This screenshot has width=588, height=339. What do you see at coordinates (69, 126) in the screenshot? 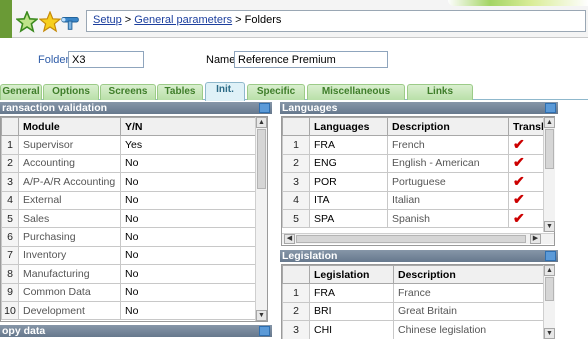
I see `column-header-module: Module` at bounding box center [69, 126].